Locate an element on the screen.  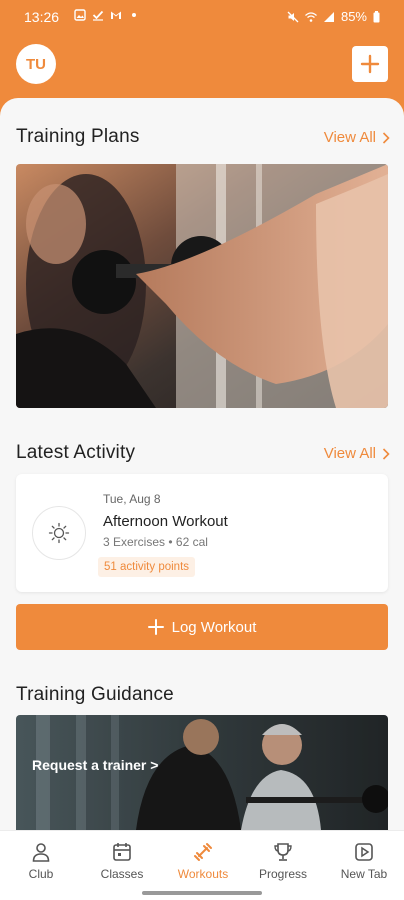
app-header: TU is located at coordinates (202, 67).